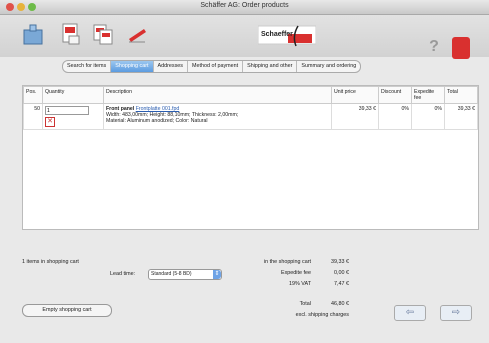 Image resolution: width=489 pixels, height=343 pixels. What do you see at coordinates (461, 48) in the screenshot?
I see `alert-icon` at bounding box center [461, 48].